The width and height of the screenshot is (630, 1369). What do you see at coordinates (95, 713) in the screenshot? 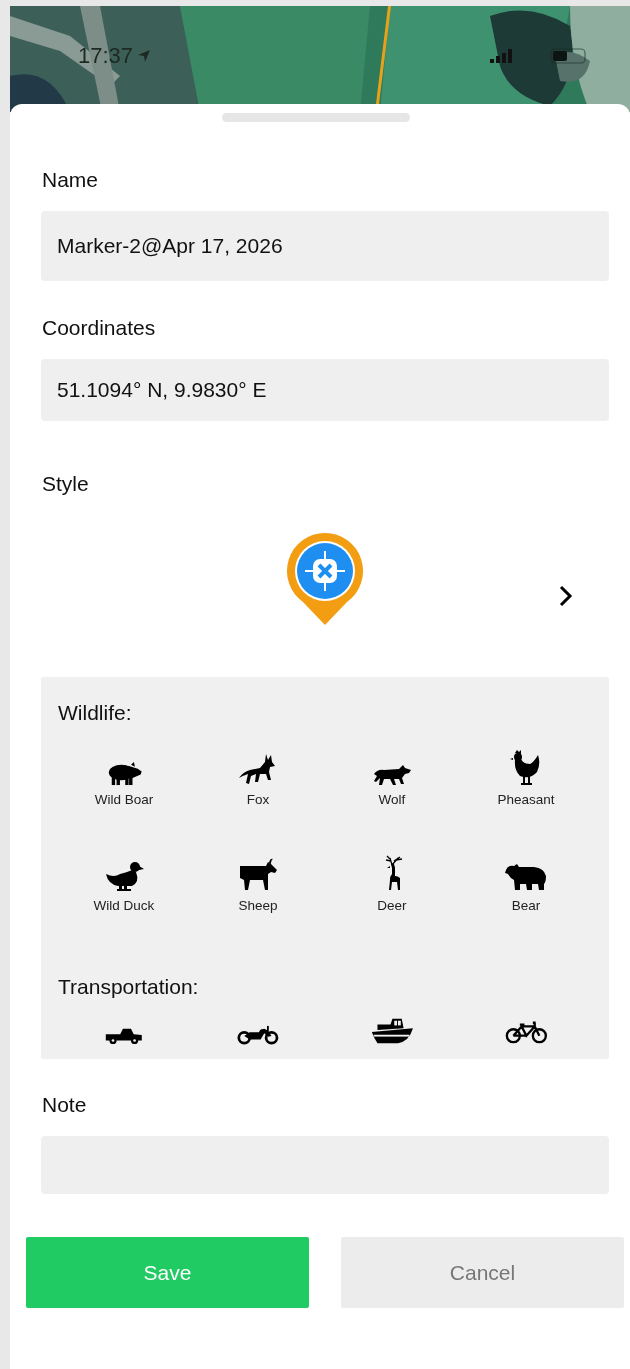
I see `category-title: Wildlife:` at bounding box center [95, 713].